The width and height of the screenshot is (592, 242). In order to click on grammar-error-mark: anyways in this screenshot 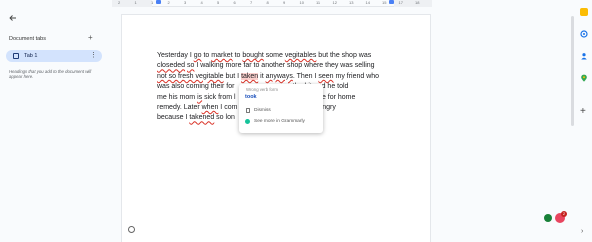, I will do `click(279, 76)`.